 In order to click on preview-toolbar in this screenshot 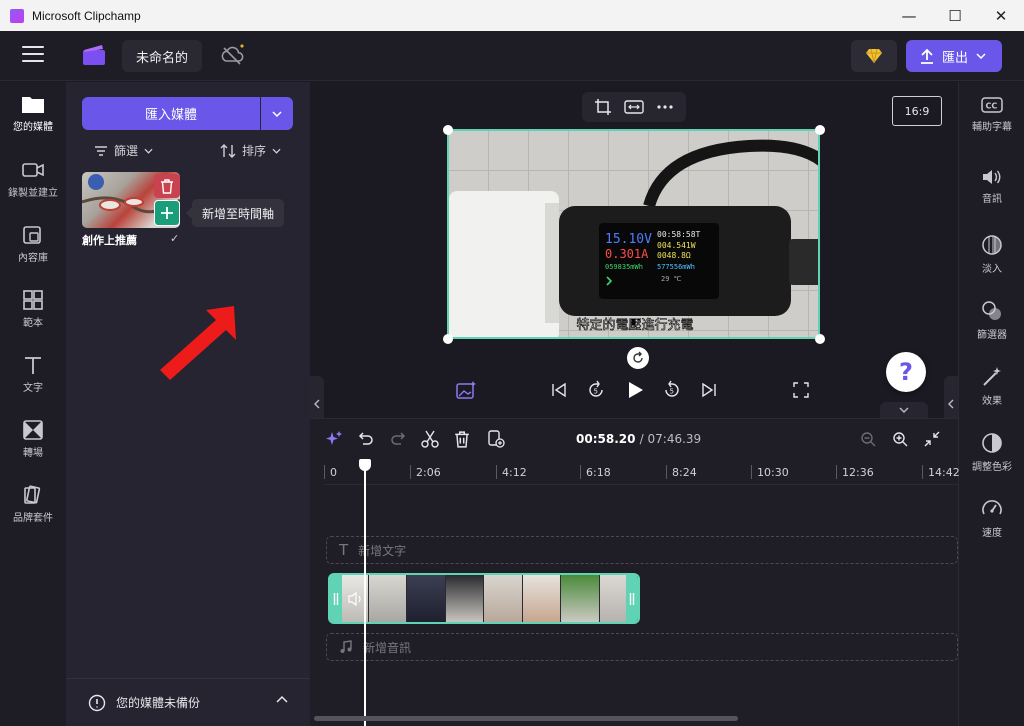, I will do `click(634, 107)`.